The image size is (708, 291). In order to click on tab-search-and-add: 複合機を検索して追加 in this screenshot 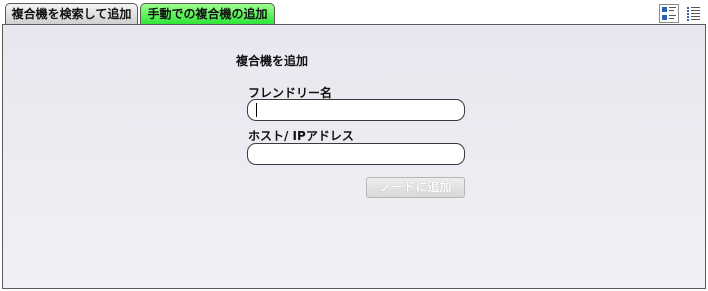, I will do `click(71, 13)`.